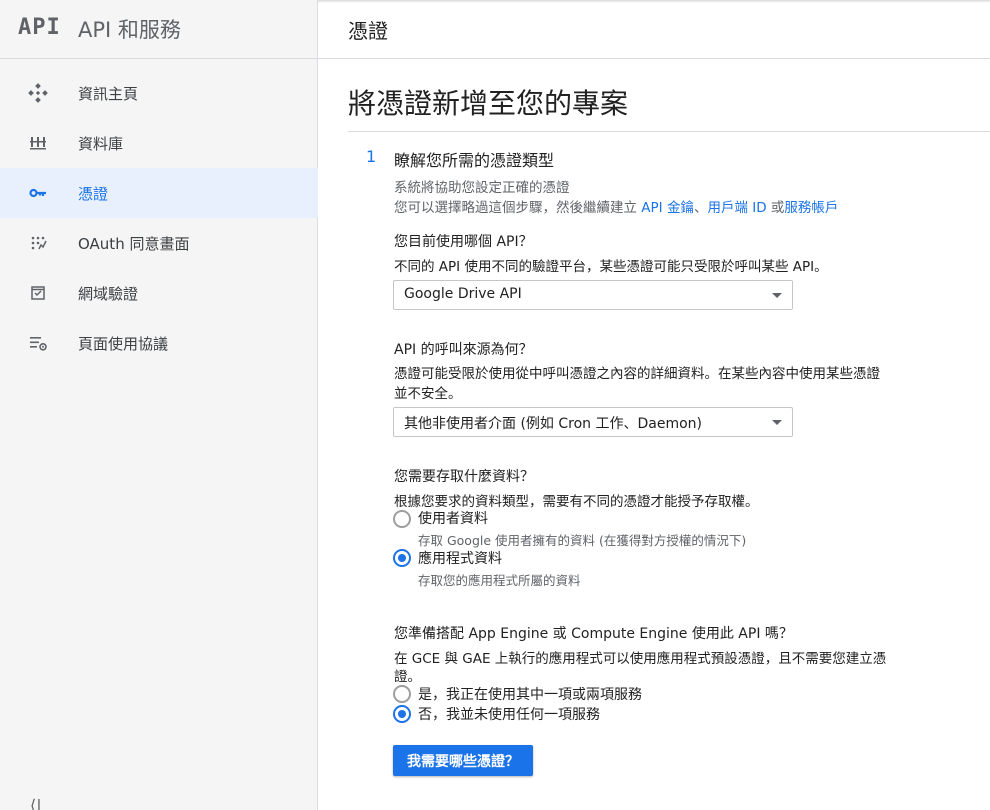  Describe the element at coordinates (463, 350) in the screenshot. I see `question-call-source: API 的呼叫來源為何？` at that location.